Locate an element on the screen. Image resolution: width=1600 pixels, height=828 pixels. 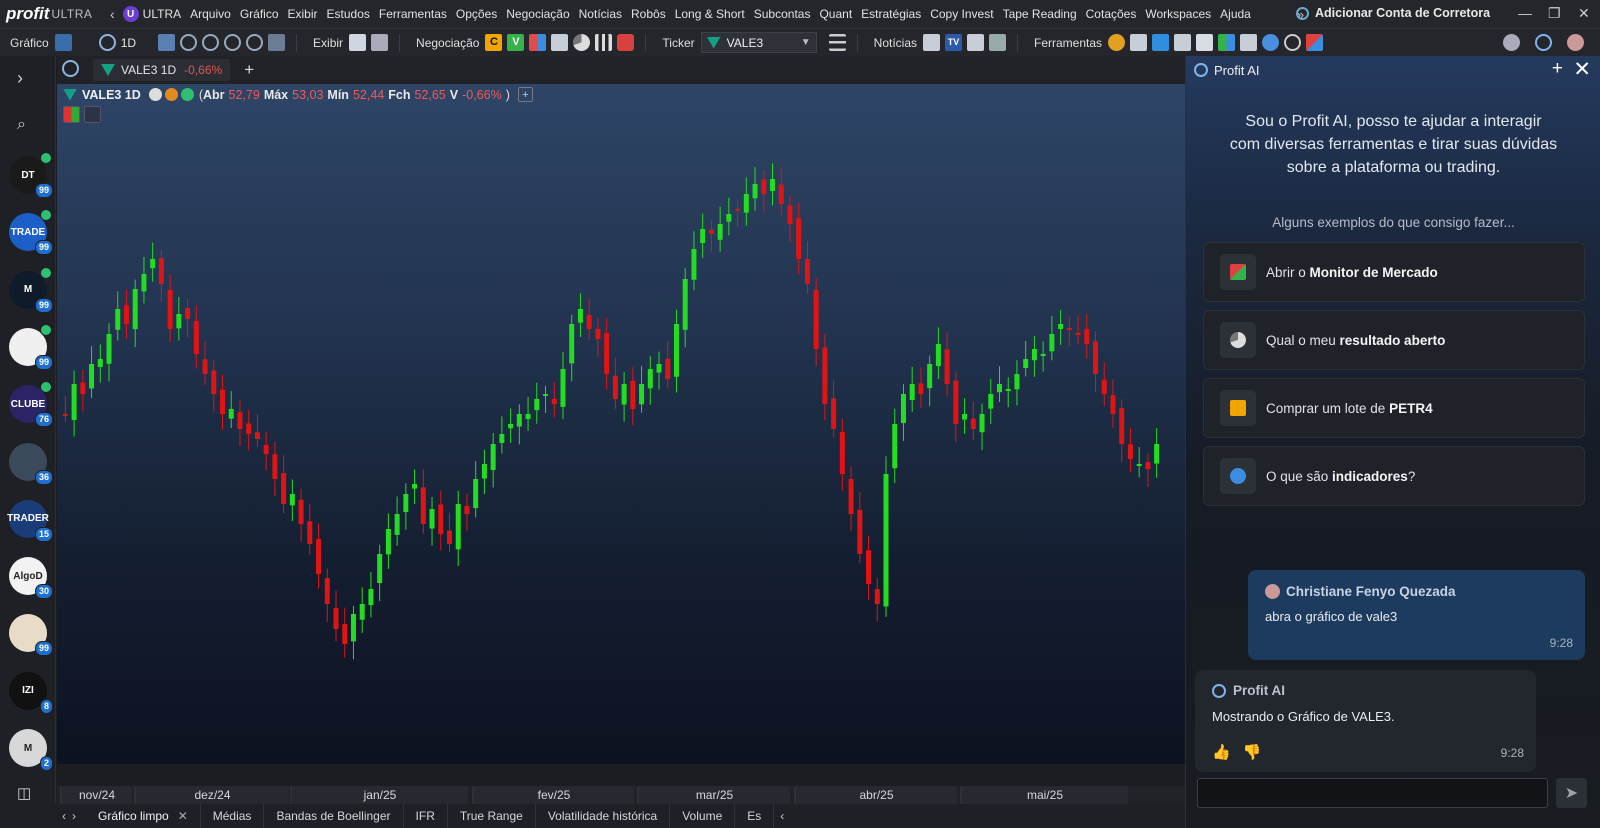
auto-scale-icon is located at coordinates (277, 42).